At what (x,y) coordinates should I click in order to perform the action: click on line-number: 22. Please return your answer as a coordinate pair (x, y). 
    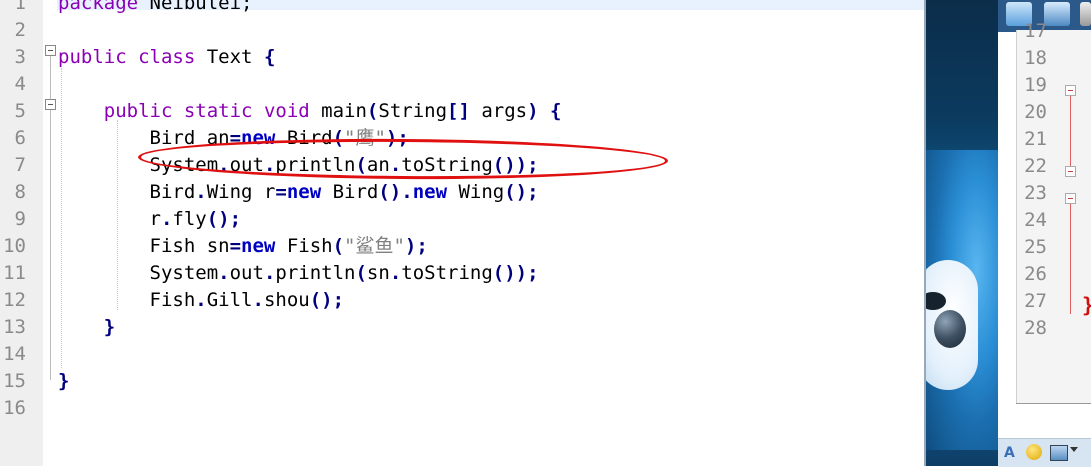
    Looking at the image, I should click on (1035, 166).